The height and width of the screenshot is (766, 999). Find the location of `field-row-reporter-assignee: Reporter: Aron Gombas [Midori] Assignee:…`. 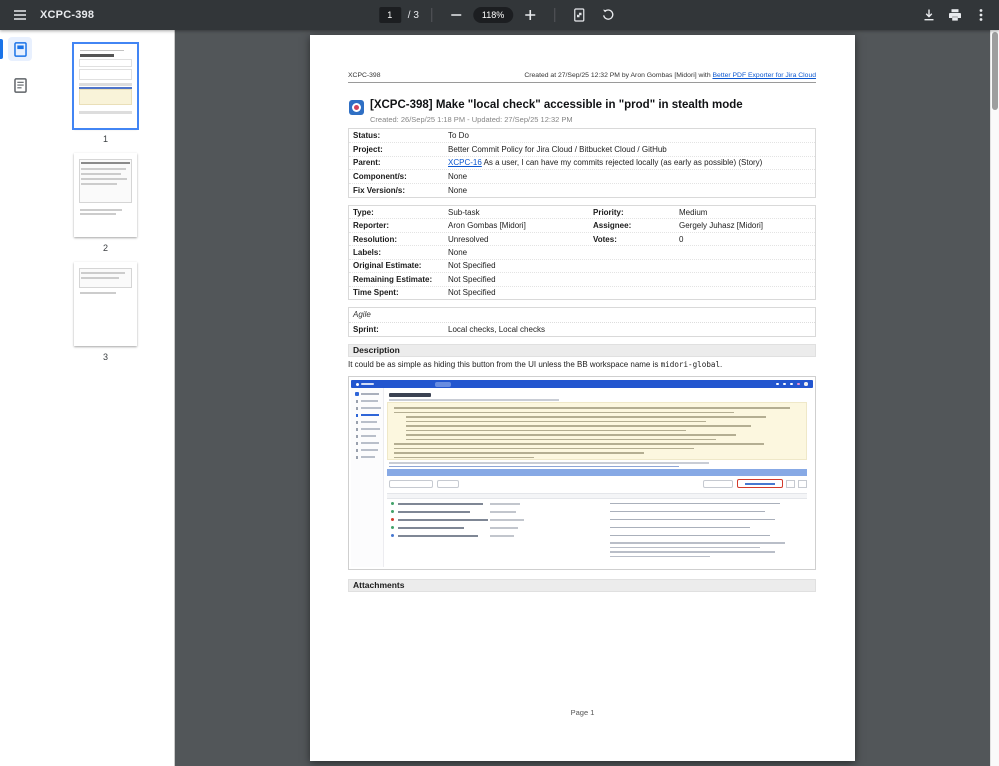

field-row-reporter-assignee: Reporter: Aron Gombas [Midori] Assignee:… is located at coordinates (582, 226).